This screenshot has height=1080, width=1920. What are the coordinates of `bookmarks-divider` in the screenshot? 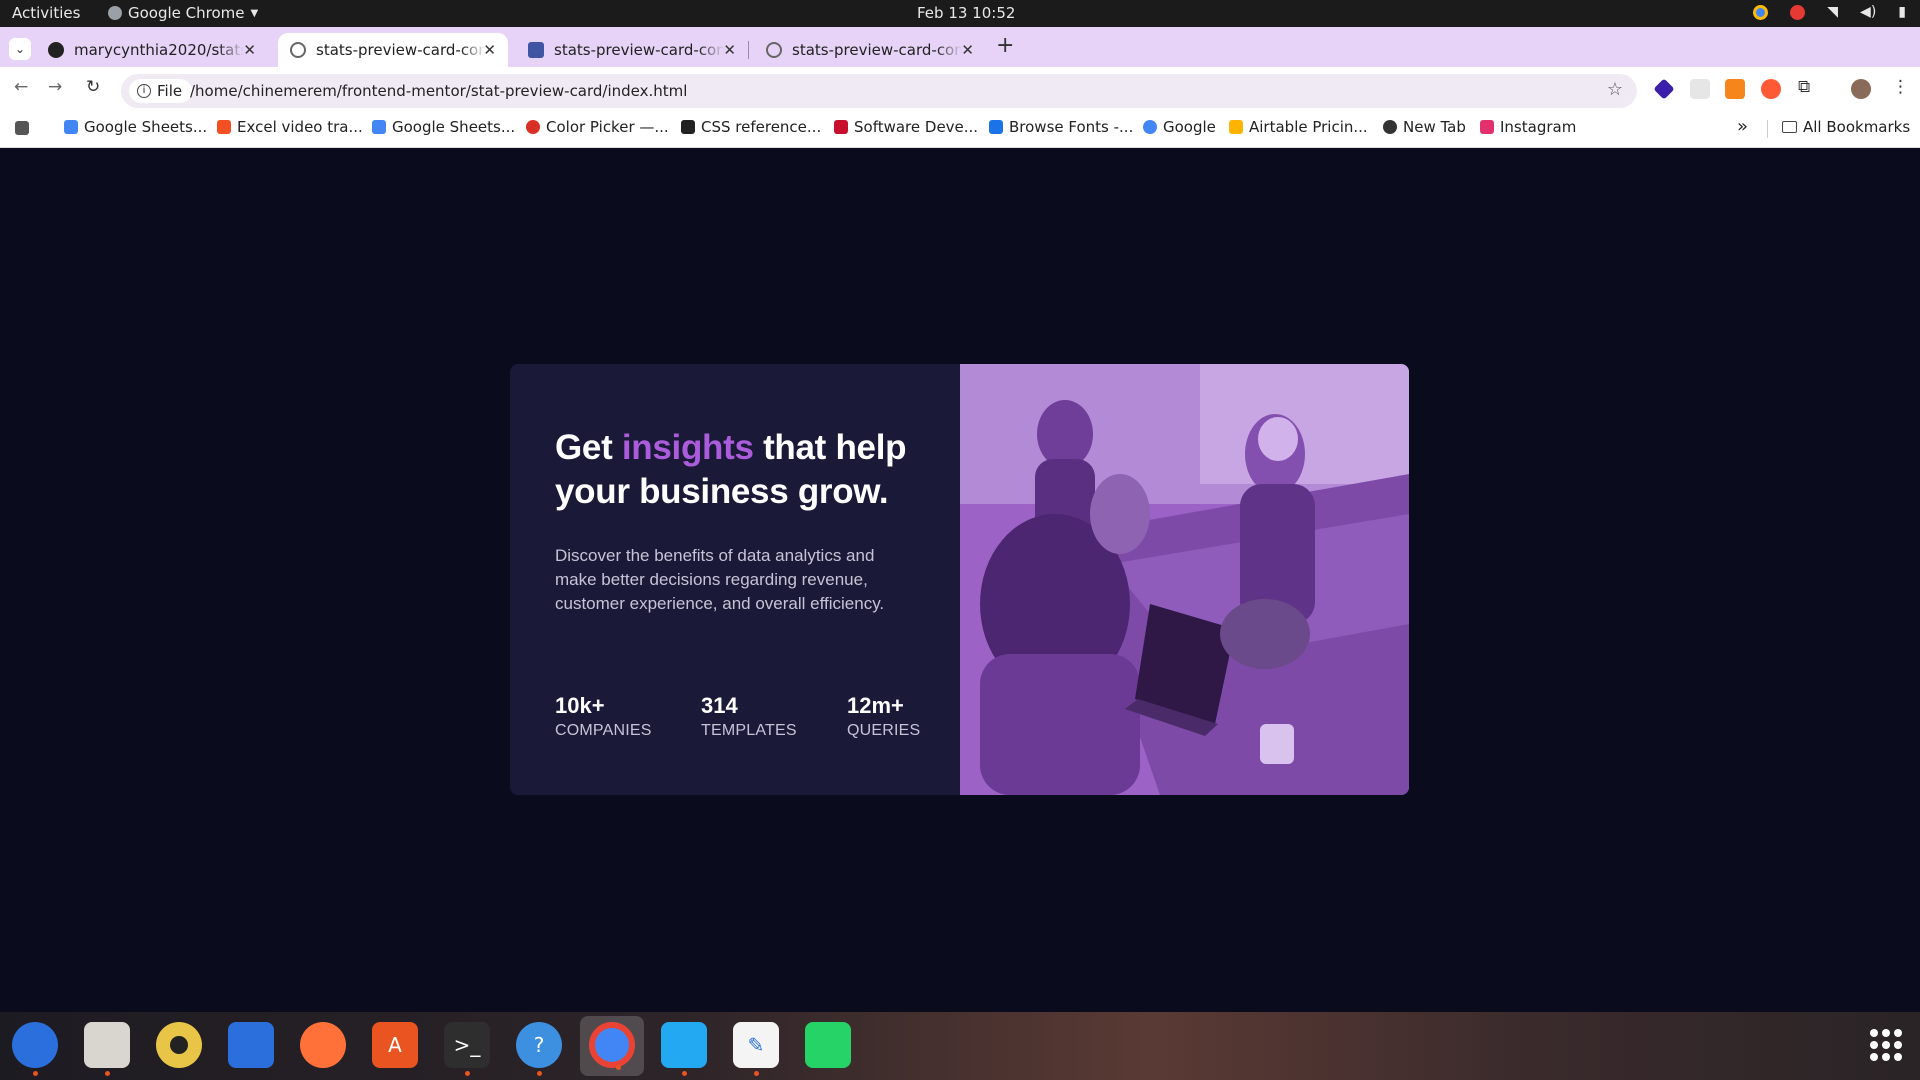 It's located at (1767, 129).